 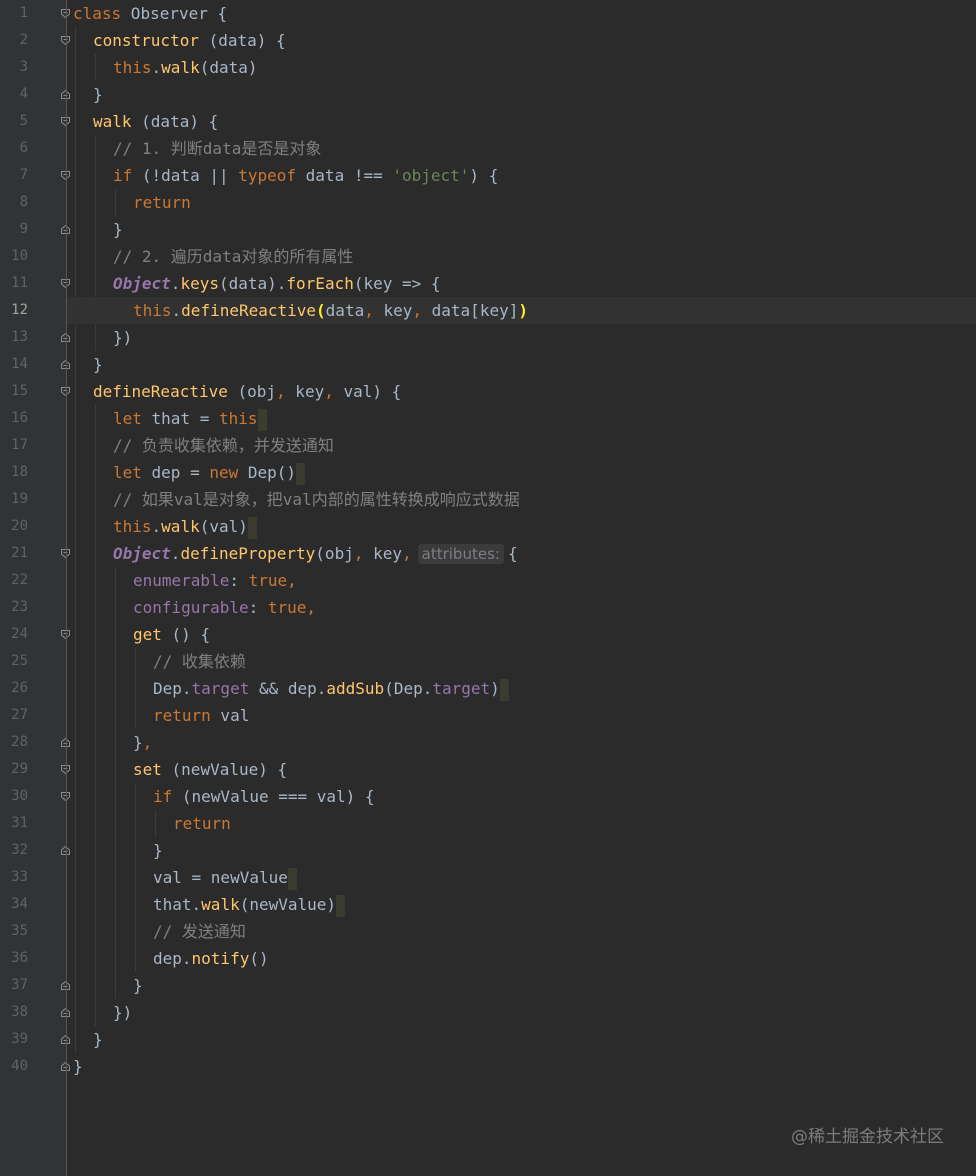 I want to click on code-line: this.walk(data), so click(x=185, y=67).